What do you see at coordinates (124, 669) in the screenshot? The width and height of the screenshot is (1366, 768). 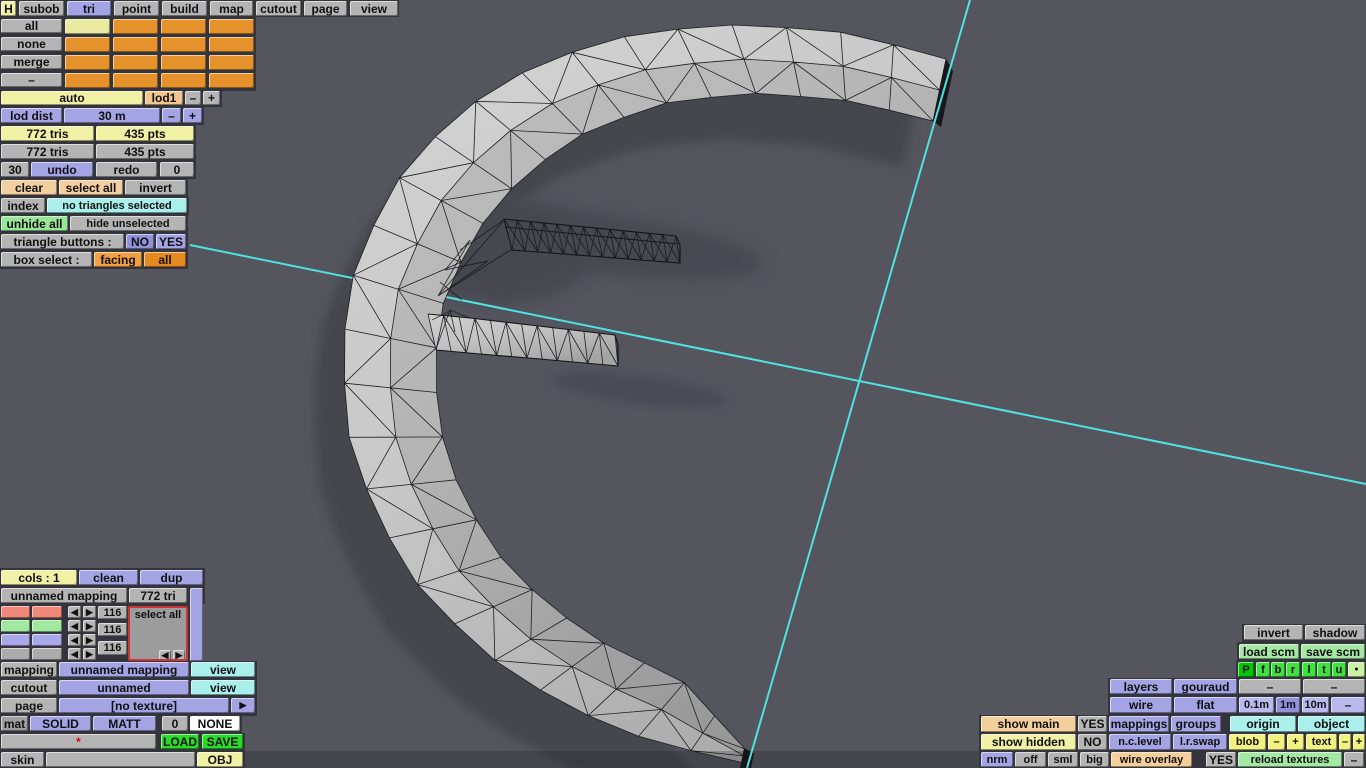 I see `mapping-row-value: unnamed mapping` at bounding box center [124, 669].